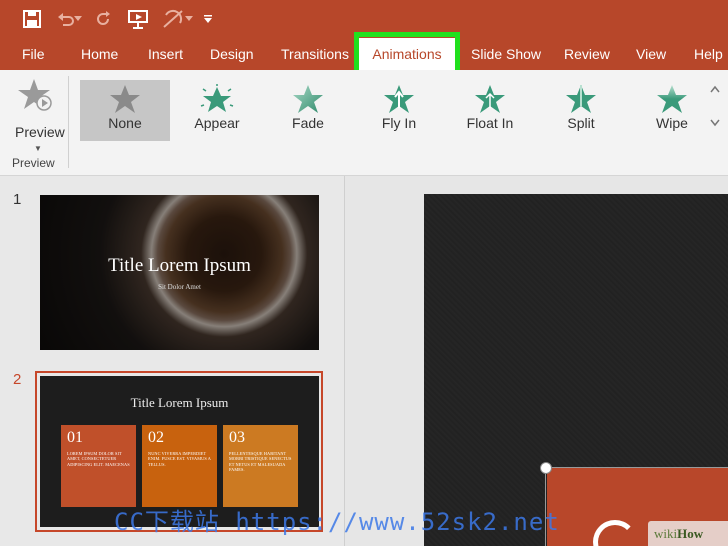 Image resolution: width=728 pixels, height=546 pixels. I want to click on animation-label: None, so click(125, 123).